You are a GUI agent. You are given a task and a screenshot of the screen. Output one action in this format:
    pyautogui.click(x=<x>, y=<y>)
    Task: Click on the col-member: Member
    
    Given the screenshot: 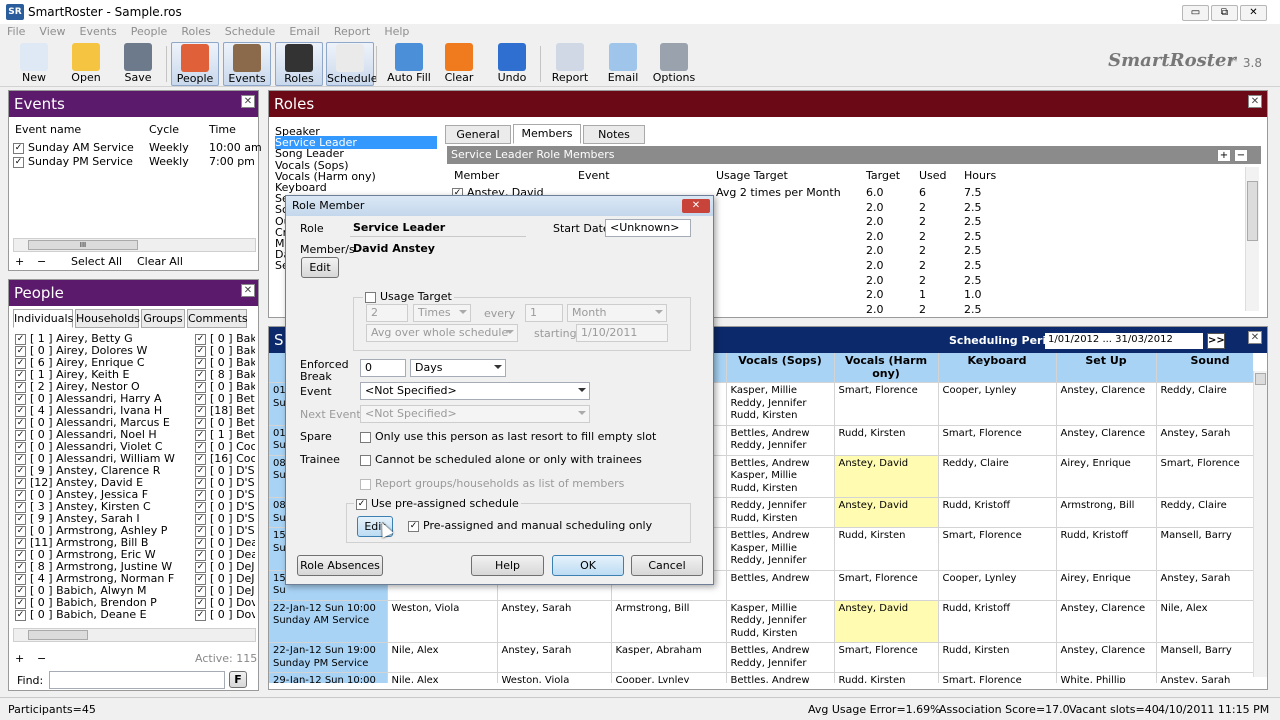 What is the action you would take?
    pyautogui.click(x=476, y=175)
    